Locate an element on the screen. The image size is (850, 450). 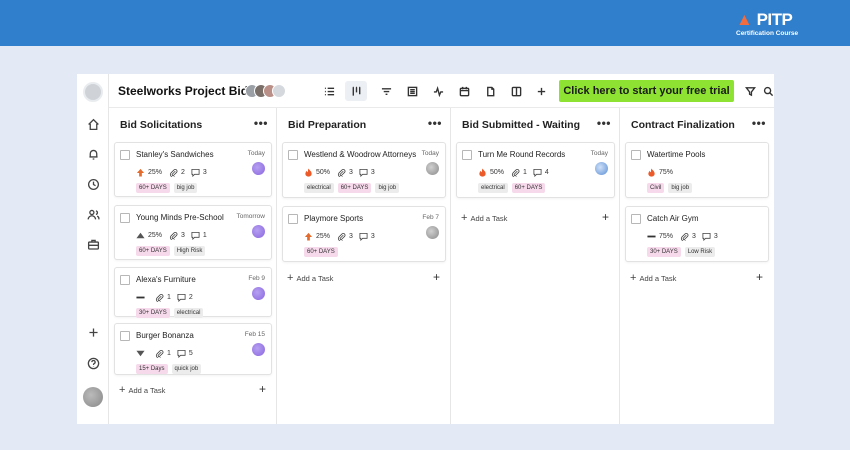
add-icon is located at coordinates (93, 332).